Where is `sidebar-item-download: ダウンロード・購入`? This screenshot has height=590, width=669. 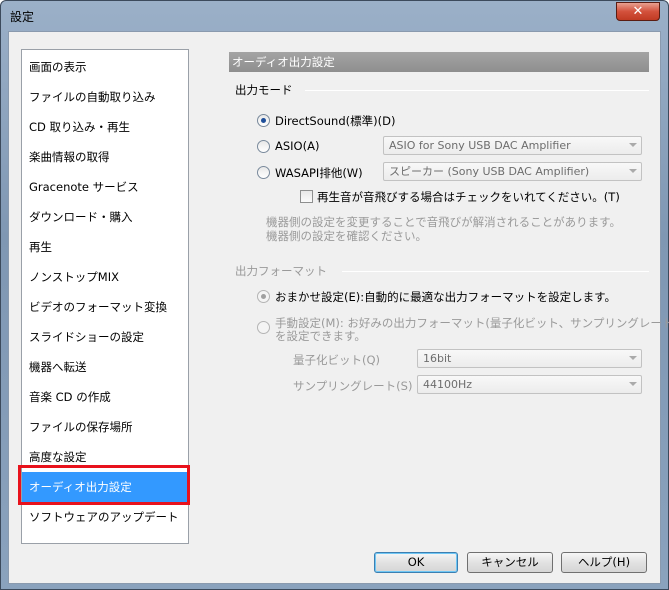
sidebar-item-download: ダウンロード・購入 is located at coordinates (105, 217).